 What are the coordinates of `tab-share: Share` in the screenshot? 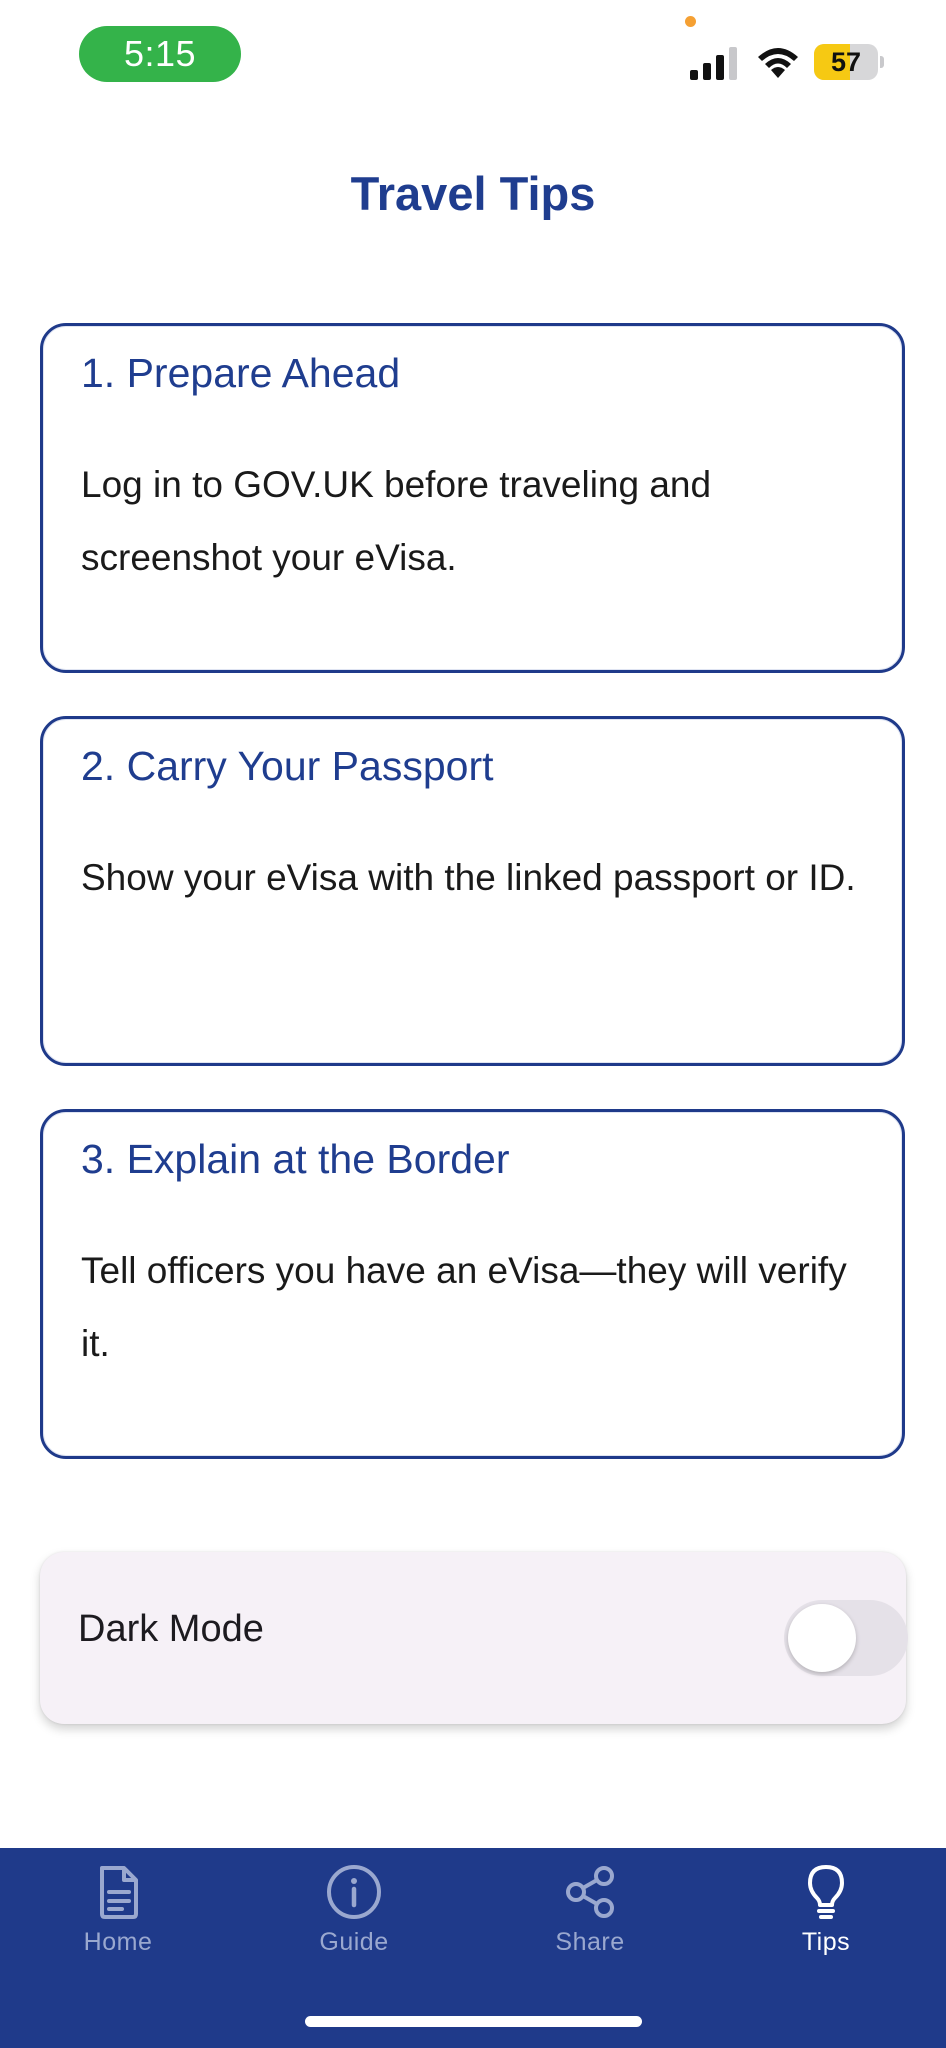 It's located at (590, 1918).